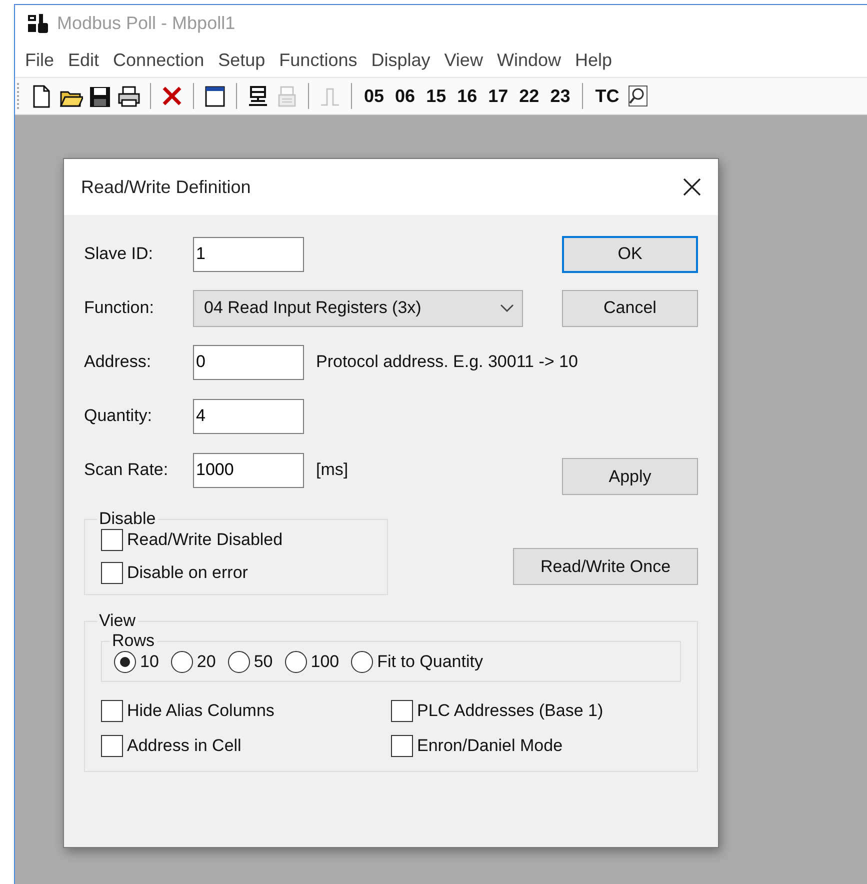 Image resolution: width=867 pixels, height=884 pixels. I want to click on field-label: Scan Rate:, so click(127, 470).